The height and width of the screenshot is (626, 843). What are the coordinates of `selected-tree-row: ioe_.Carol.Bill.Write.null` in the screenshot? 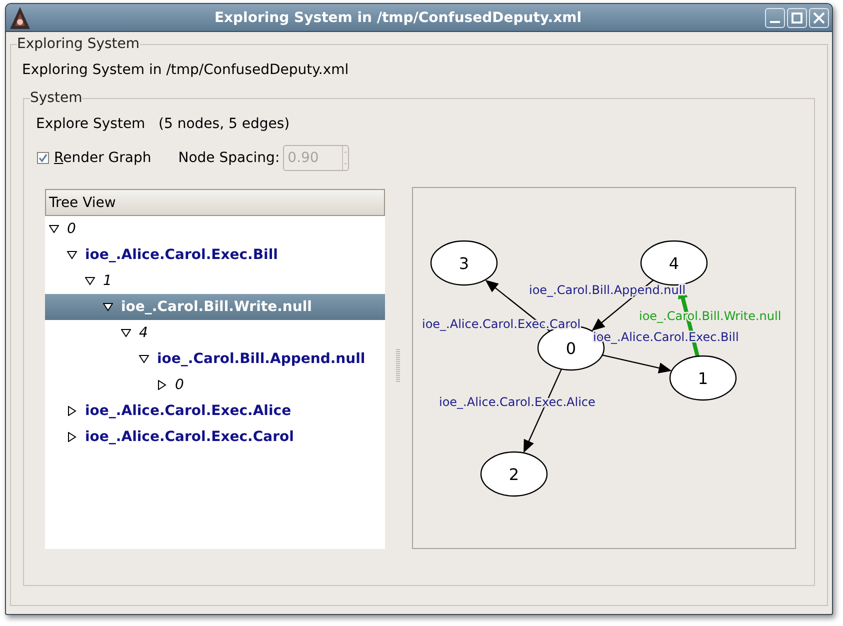 It's located at (215, 307).